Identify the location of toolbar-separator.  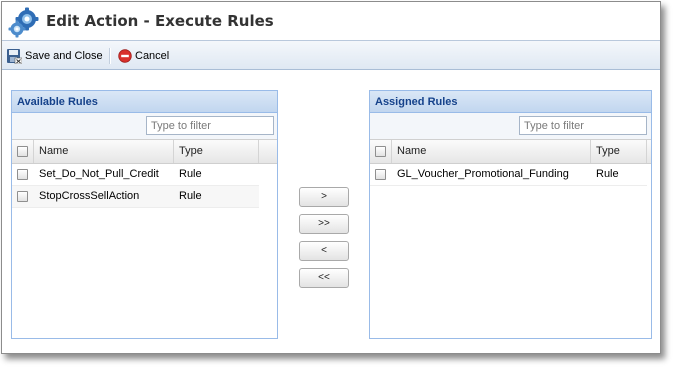
(110, 56).